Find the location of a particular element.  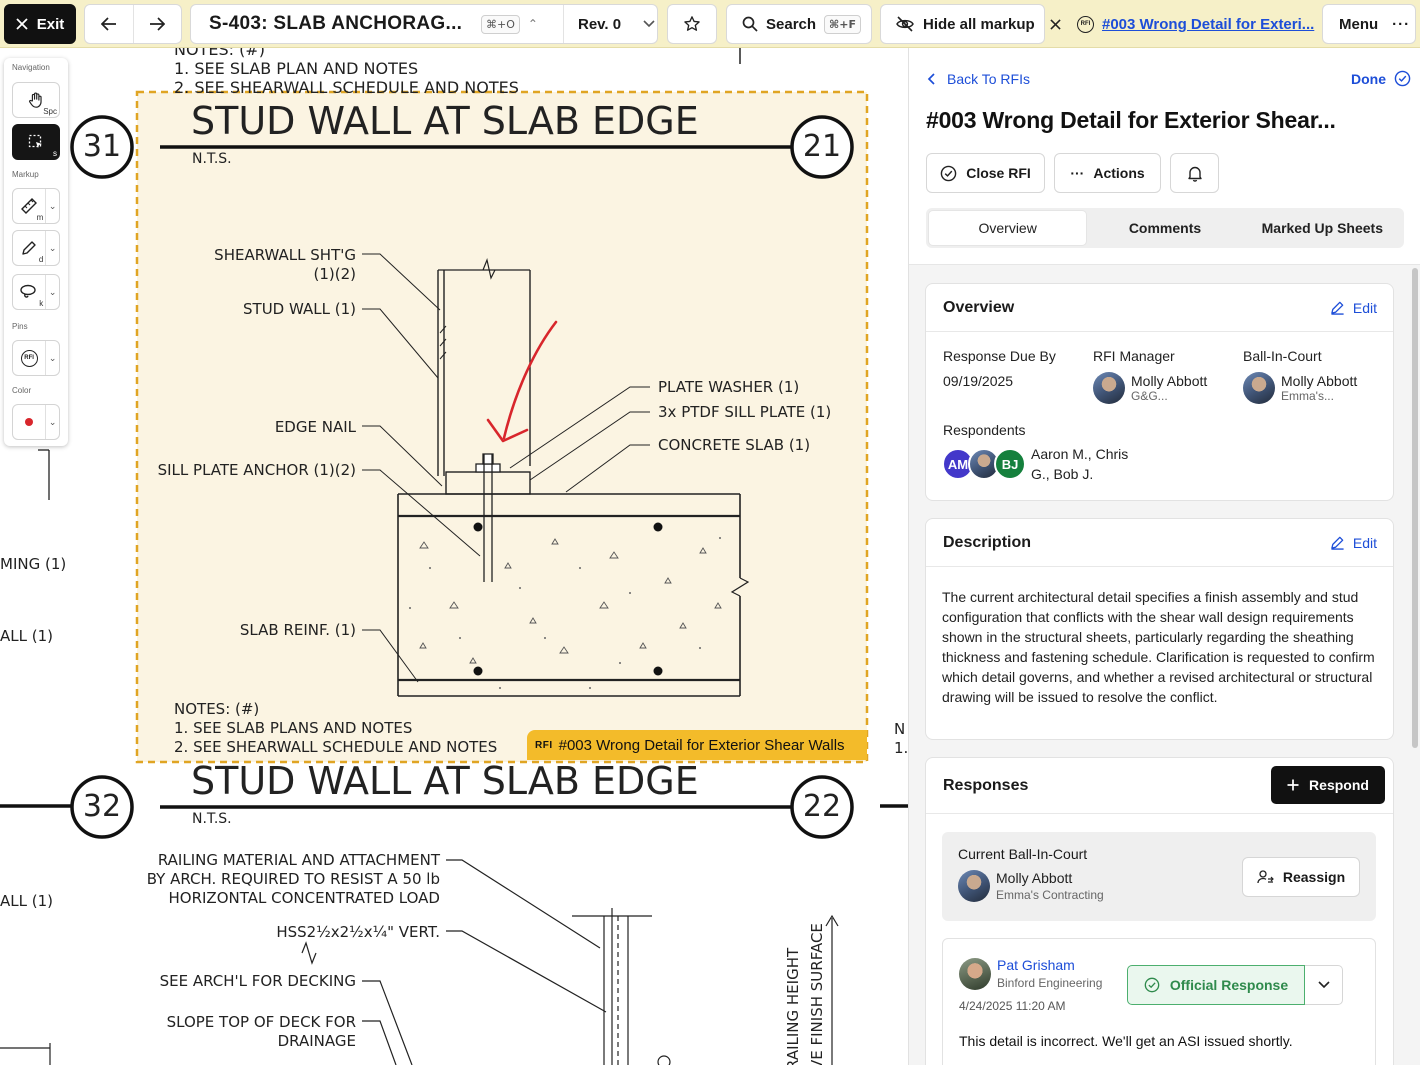

label-railing-height: RAILING HEIGHT is located at coordinates (793, 1006).